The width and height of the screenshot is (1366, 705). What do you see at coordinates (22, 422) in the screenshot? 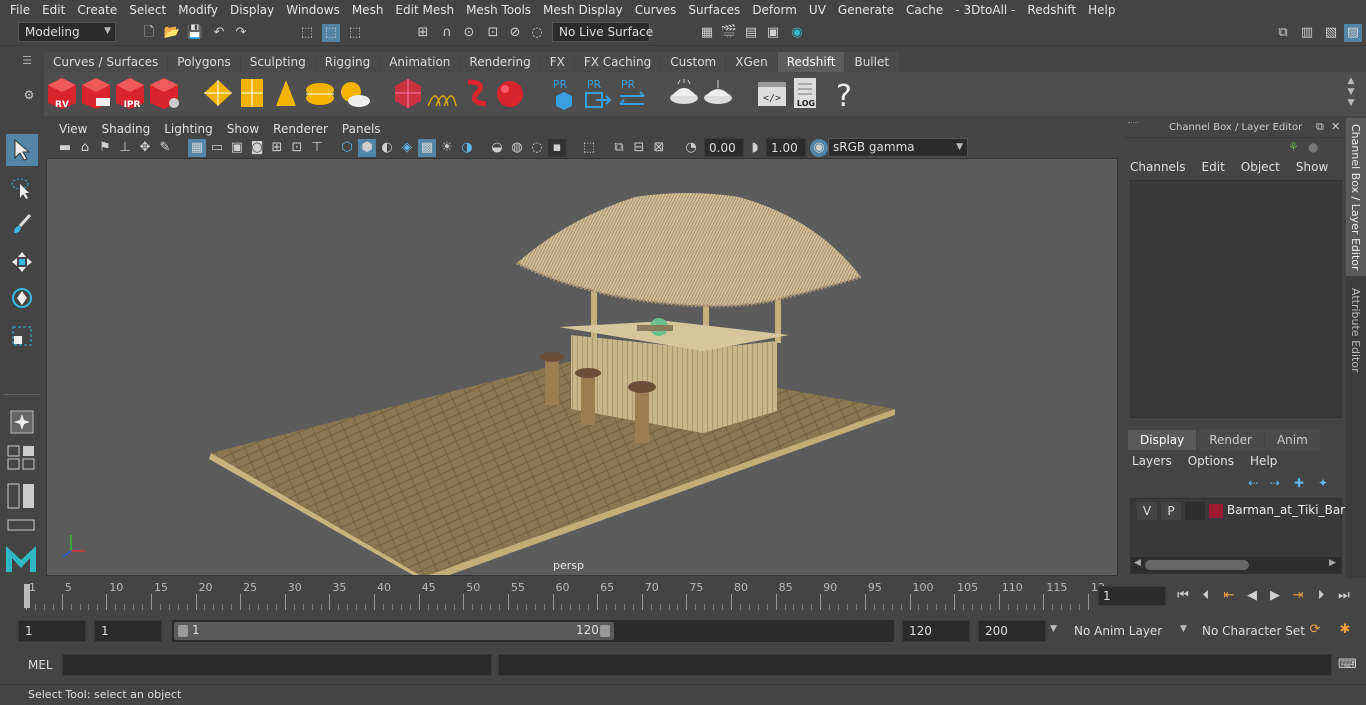
I see `soft-select-tool` at bounding box center [22, 422].